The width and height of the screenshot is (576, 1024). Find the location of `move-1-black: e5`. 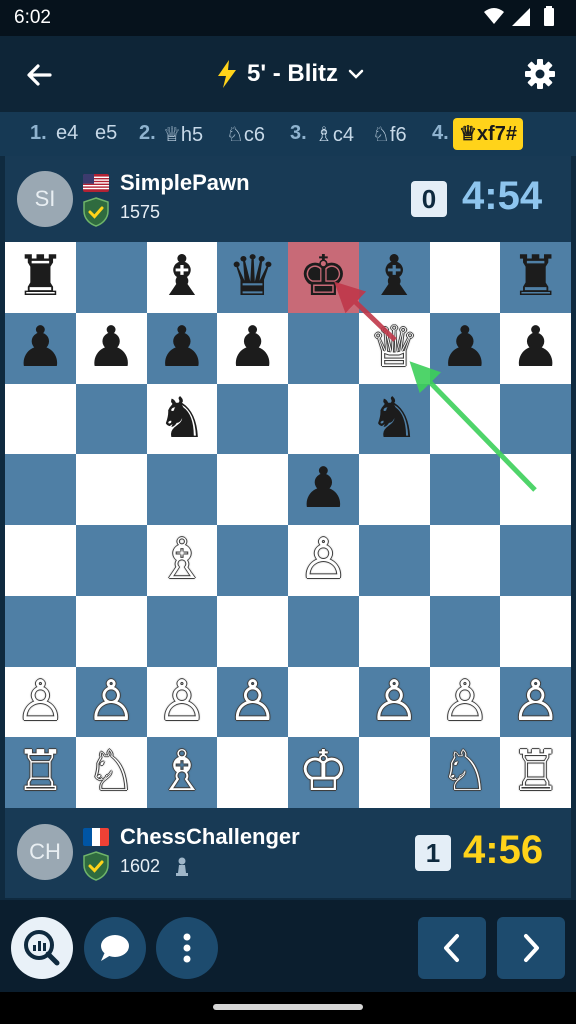

move-1-black: e5 is located at coordinates (106, 133).